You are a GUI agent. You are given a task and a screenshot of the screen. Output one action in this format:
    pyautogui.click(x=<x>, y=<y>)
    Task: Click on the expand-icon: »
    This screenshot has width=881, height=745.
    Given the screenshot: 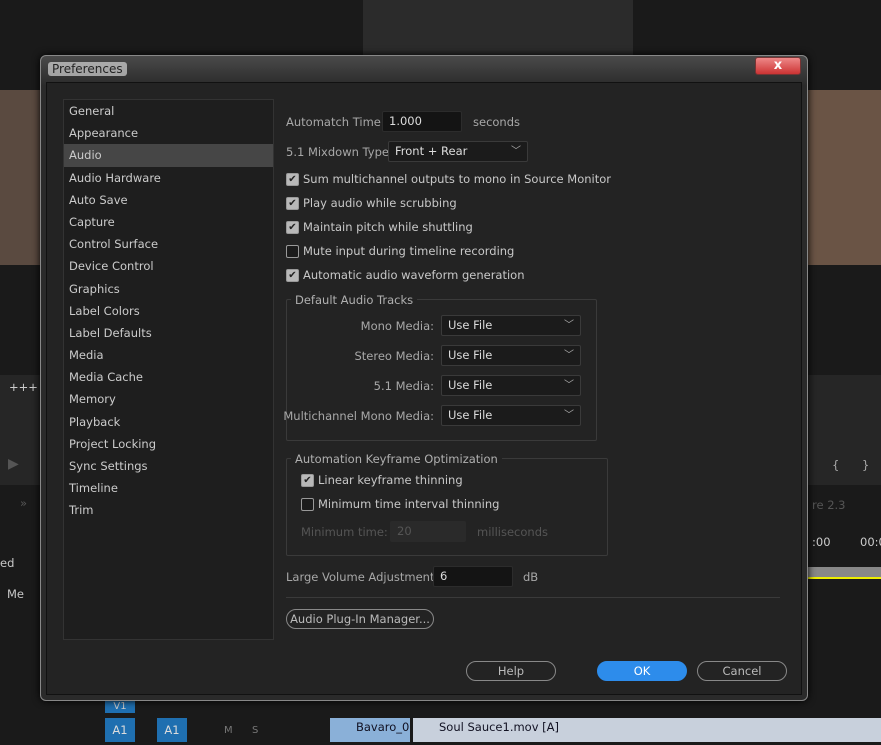 What is the action you would take?
    pyautogui.click(x=23, y=503)
    